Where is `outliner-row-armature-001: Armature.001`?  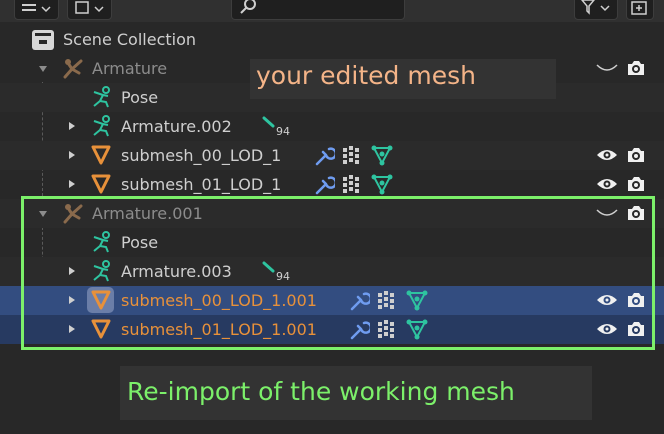
outliner-row-armature-001: Armature.001 is located at coordinates (332, 213).